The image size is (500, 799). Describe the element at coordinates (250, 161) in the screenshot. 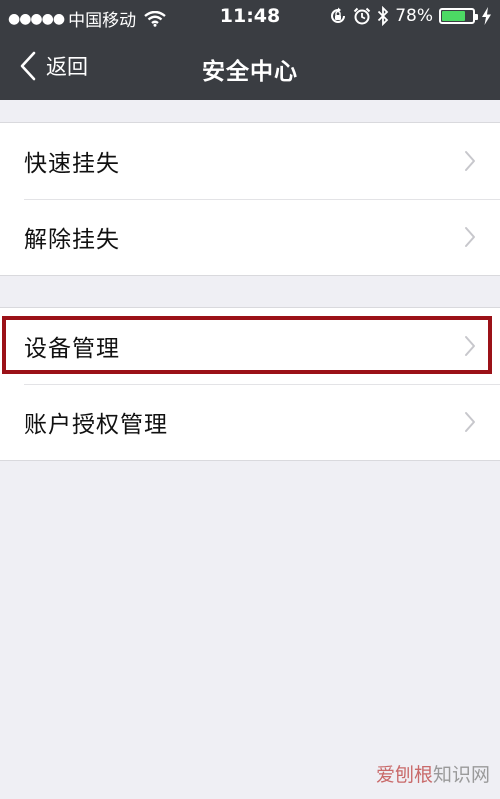

I see `menu-item-quick-loss-report: 快速挂失` at that location.